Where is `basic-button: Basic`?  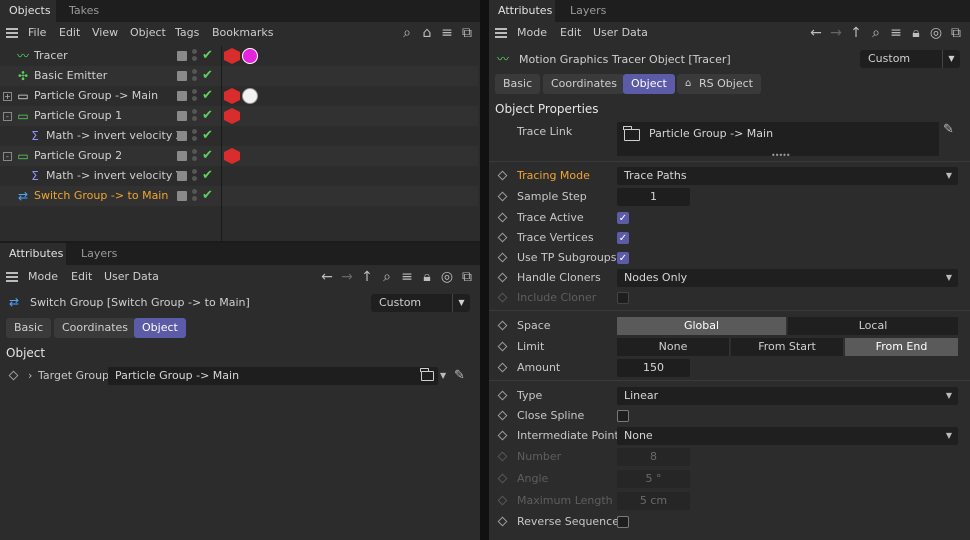
basic-button: Basic is located at coordinates (29, 328).